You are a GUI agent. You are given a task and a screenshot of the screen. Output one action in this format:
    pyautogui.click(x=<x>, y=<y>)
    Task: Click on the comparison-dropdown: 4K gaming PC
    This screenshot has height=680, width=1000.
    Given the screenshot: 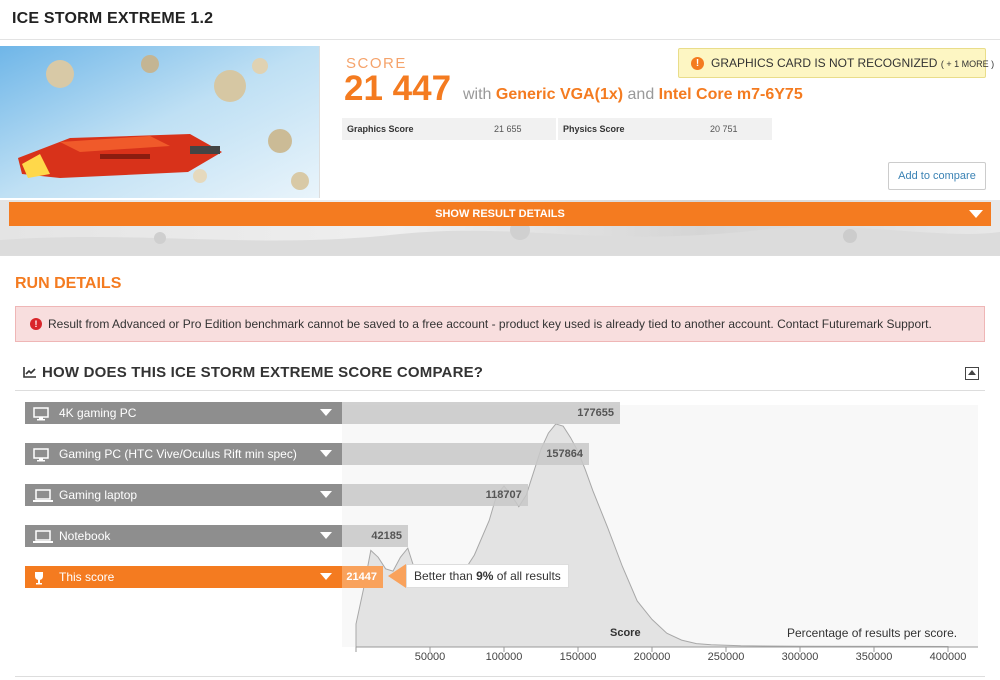 What is the action you would take?
    pyautogui.click(x=183, y=413)
    